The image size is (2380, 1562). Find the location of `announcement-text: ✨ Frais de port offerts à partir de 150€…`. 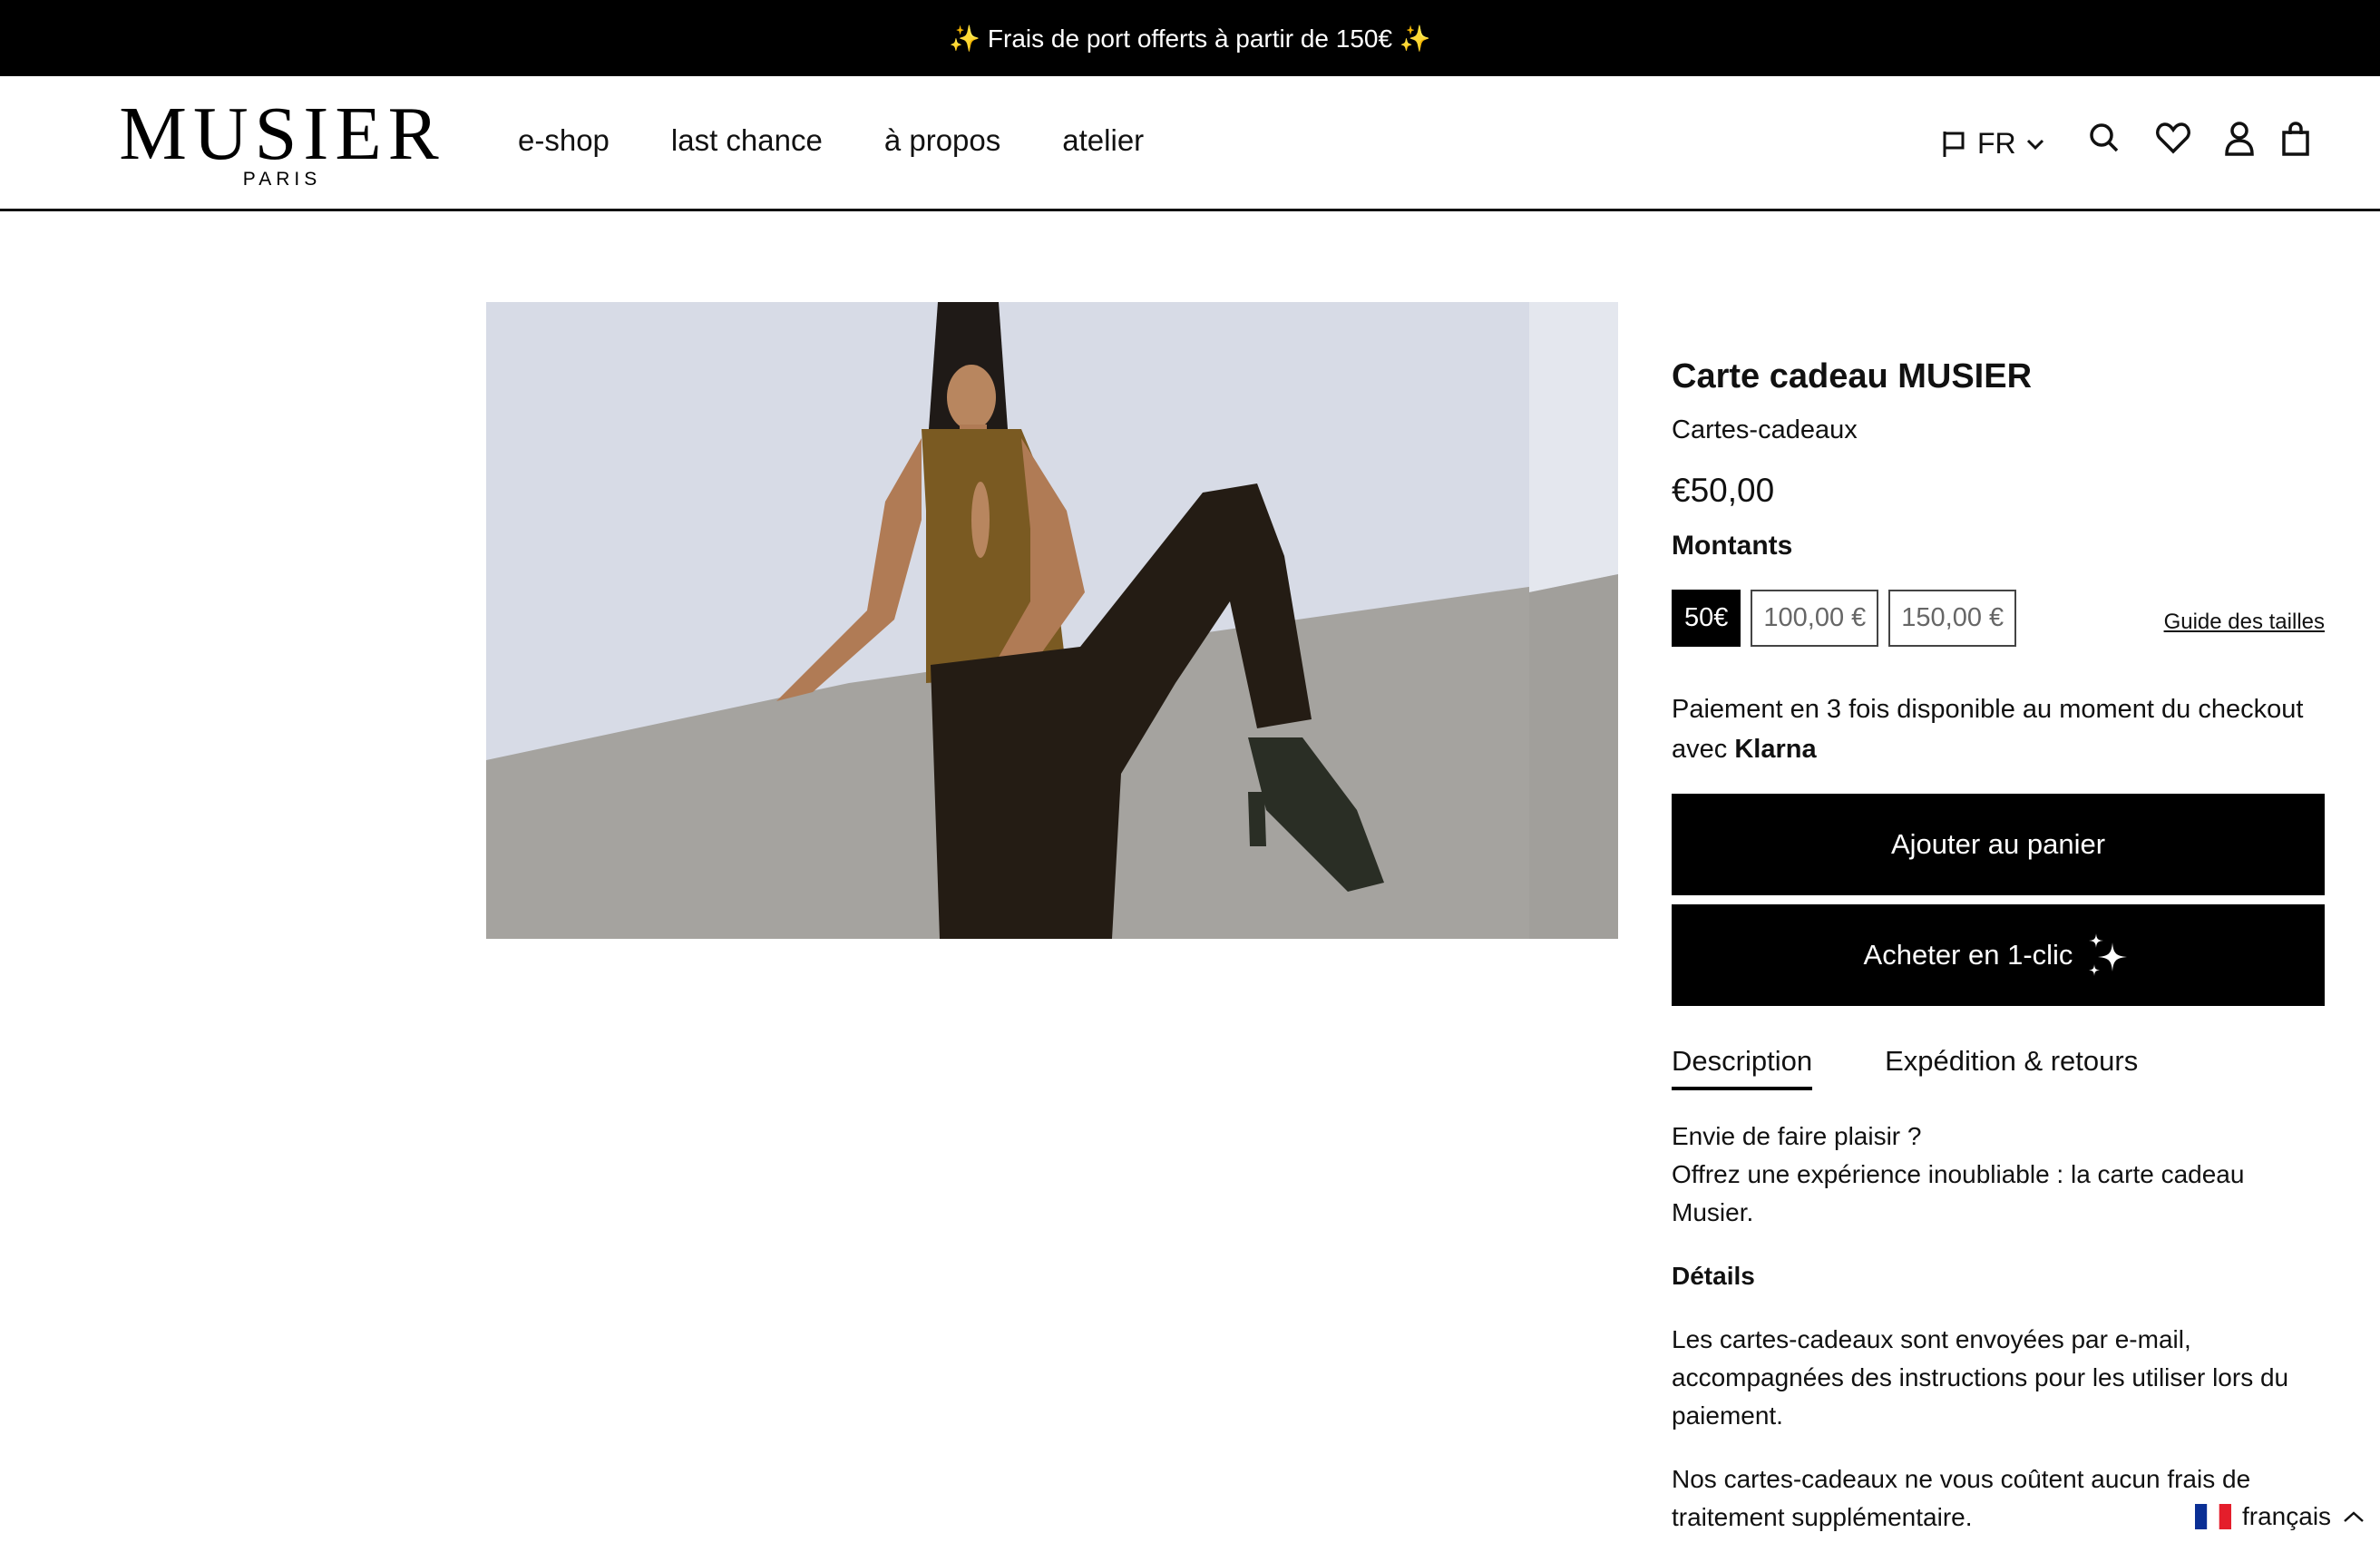

announcement-text: ✨ Frais de port offerts à partir de 150€… is located at coordinates (1190, 39).